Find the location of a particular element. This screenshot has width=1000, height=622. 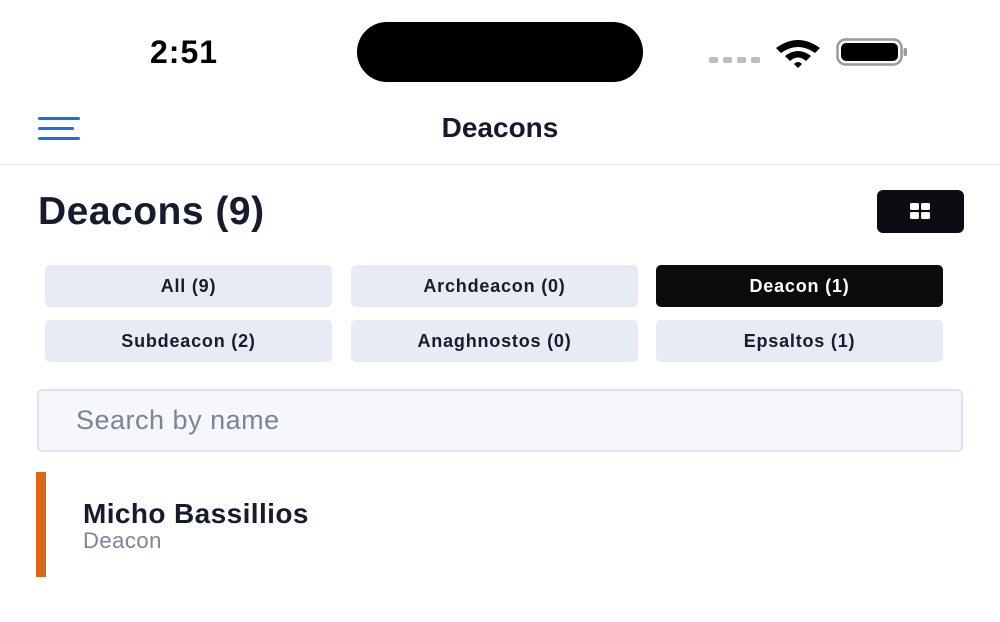

person-role: Deacon is located at coordinates (122, 540).